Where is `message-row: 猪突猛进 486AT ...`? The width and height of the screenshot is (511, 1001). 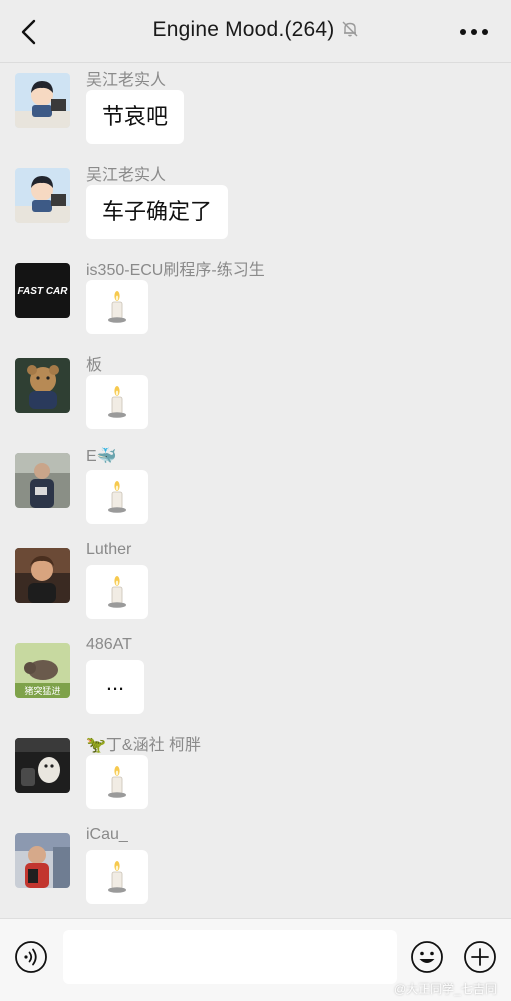
message-row: 猪突猛进 486AT ... is located at coordinates (255, 680).